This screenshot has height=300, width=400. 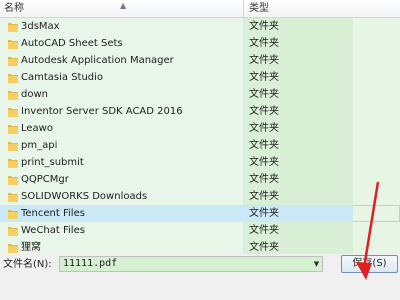 I want to click on file-row: pm_api 文件夹, so click(x=200, y=145).